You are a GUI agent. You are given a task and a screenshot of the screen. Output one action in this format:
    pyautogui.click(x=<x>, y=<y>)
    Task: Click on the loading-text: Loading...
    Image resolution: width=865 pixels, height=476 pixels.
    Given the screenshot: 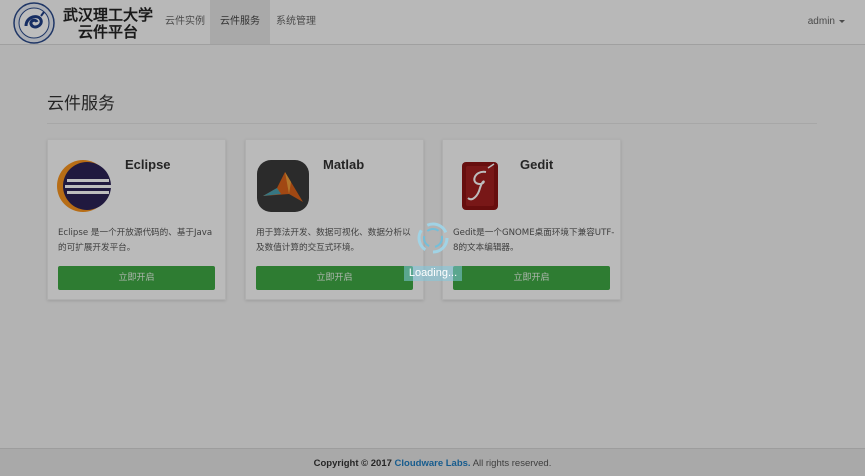 What is the action you would take?
    pyautogui.click(x=433, y=273)
    